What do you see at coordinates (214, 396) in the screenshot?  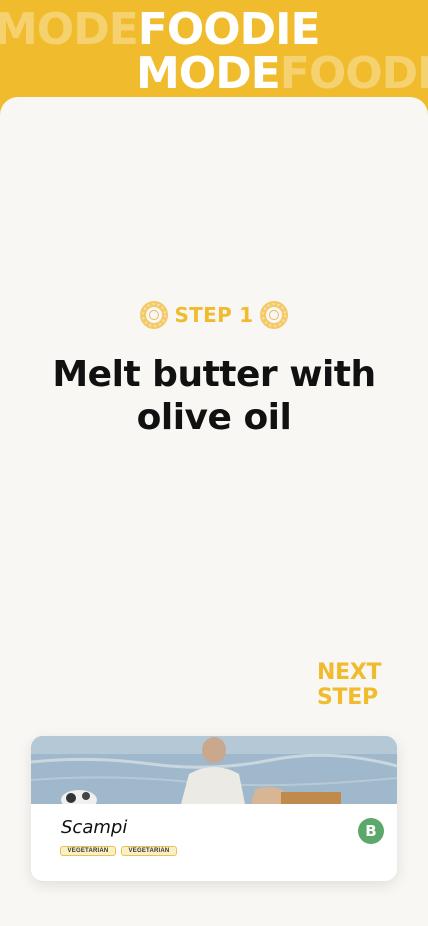 I see `step-instruction: Melt butter with olive oil` at bounding box center [214, 396].